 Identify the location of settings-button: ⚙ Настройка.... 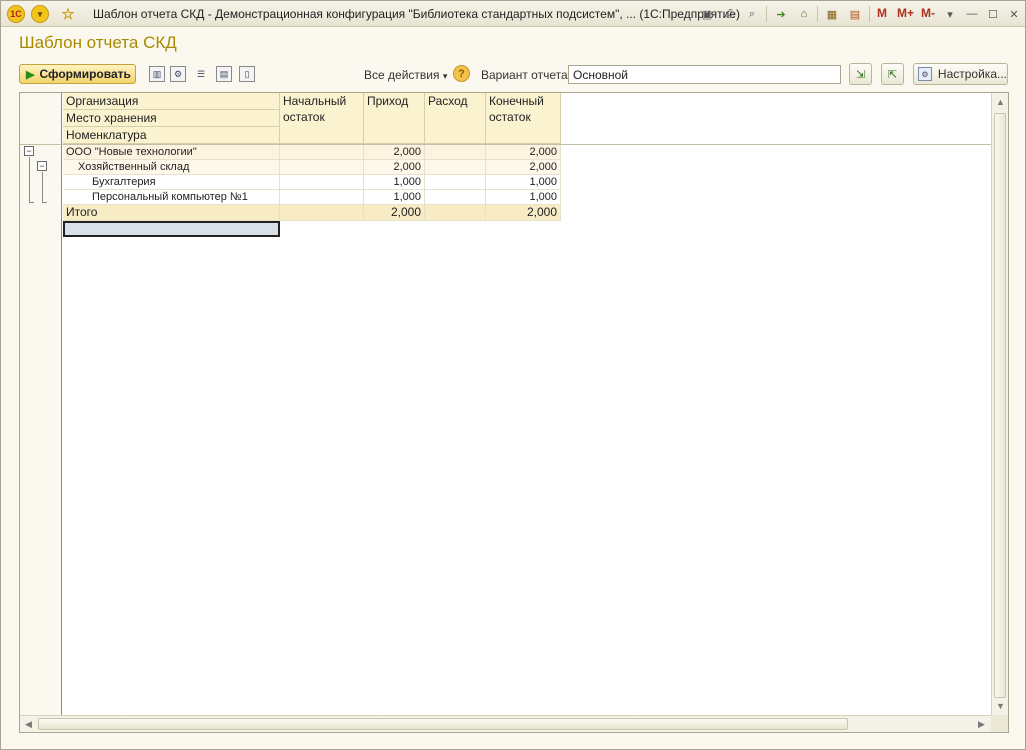
(960, 74).